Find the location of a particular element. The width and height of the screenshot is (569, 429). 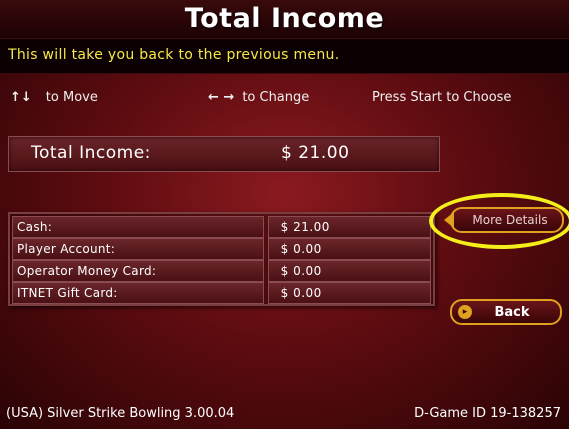

page-title: Total Income is located at coordinates (284, 18).